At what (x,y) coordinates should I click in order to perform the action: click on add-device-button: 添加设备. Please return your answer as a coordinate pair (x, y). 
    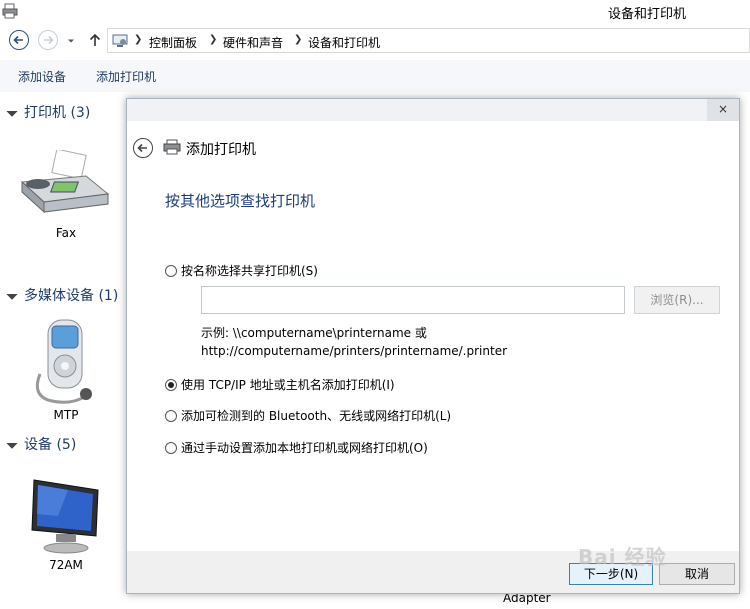
    Looking at the image, I should click on (42, 76).